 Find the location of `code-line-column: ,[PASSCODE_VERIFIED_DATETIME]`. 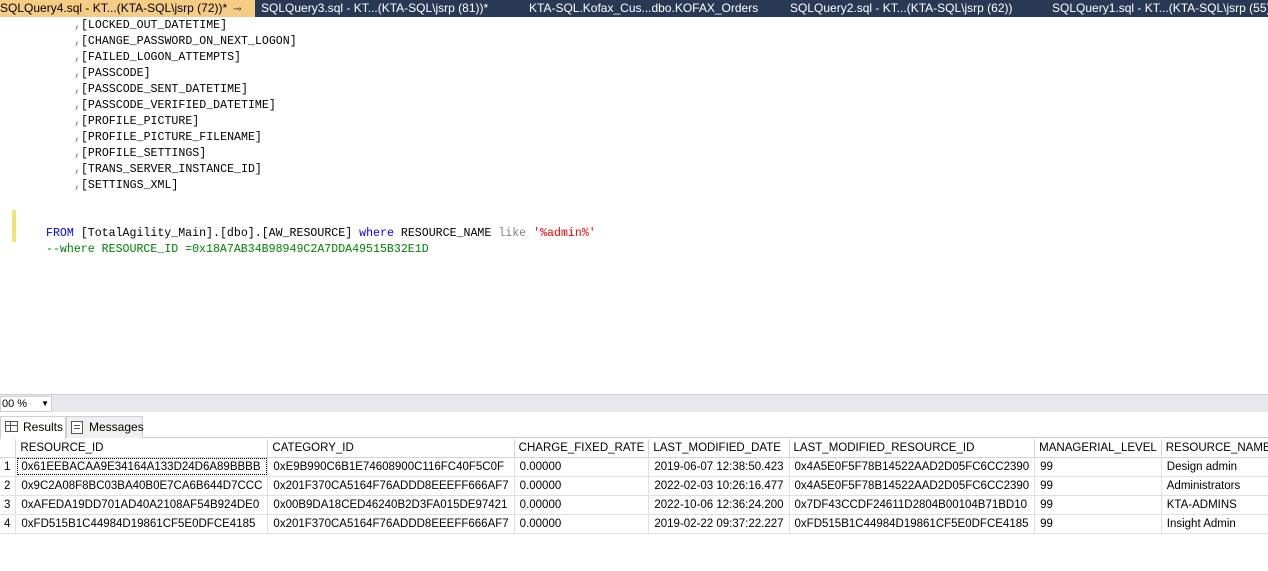

code-line-column: ,[PASSCODE_VERIFIED_DATETIME] is located at coordinates (175, 106).